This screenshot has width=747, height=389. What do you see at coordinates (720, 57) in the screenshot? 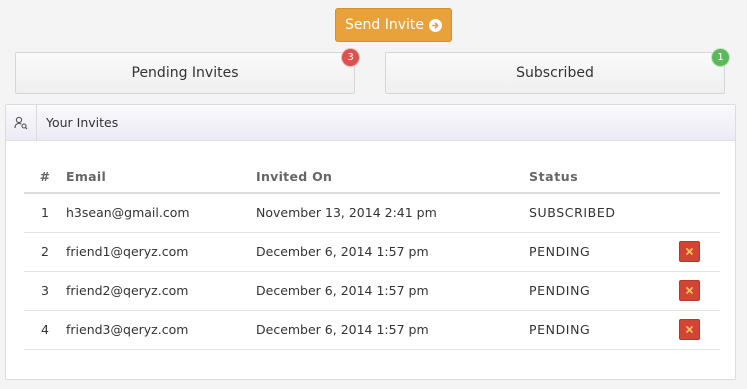
I see `subscribed-count-badge: 1` at bounding box center [720, 57].